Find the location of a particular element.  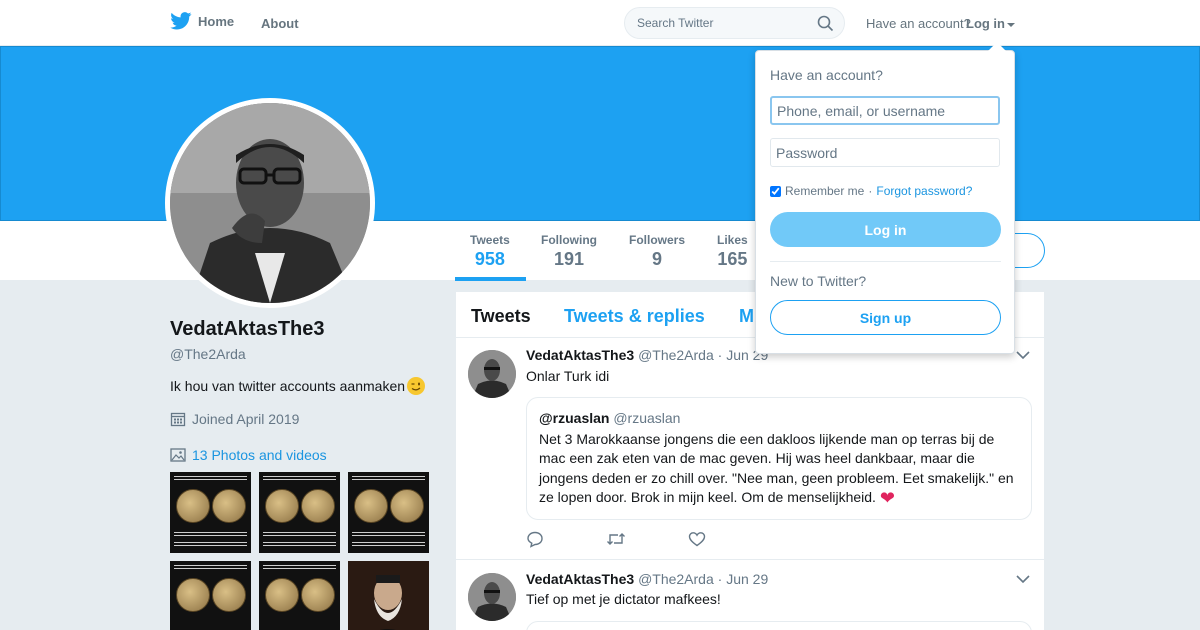

stat-value: 9 is located at coordinates (657, 259).